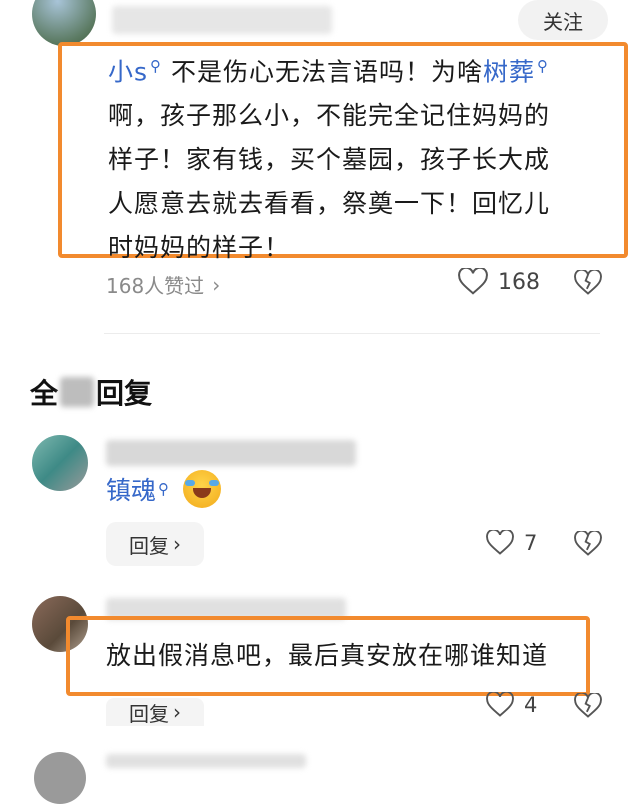 Image resolution: width=640 pixels, height=804 pixels. Describe the element at coordinates (155, 286) in the screenshot. I see `likes-summary-text: 168人赞过` at that location.